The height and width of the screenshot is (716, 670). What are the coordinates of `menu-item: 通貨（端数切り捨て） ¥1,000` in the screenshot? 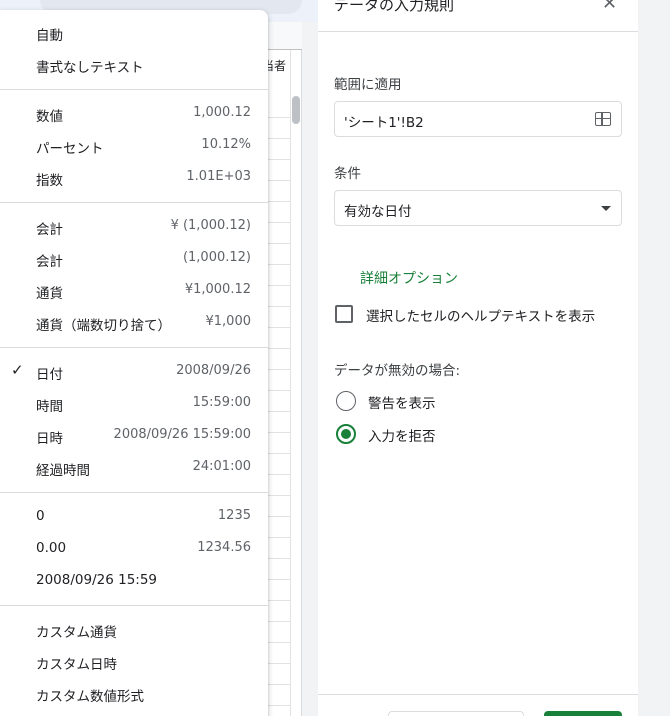 It's located at (134, 323).